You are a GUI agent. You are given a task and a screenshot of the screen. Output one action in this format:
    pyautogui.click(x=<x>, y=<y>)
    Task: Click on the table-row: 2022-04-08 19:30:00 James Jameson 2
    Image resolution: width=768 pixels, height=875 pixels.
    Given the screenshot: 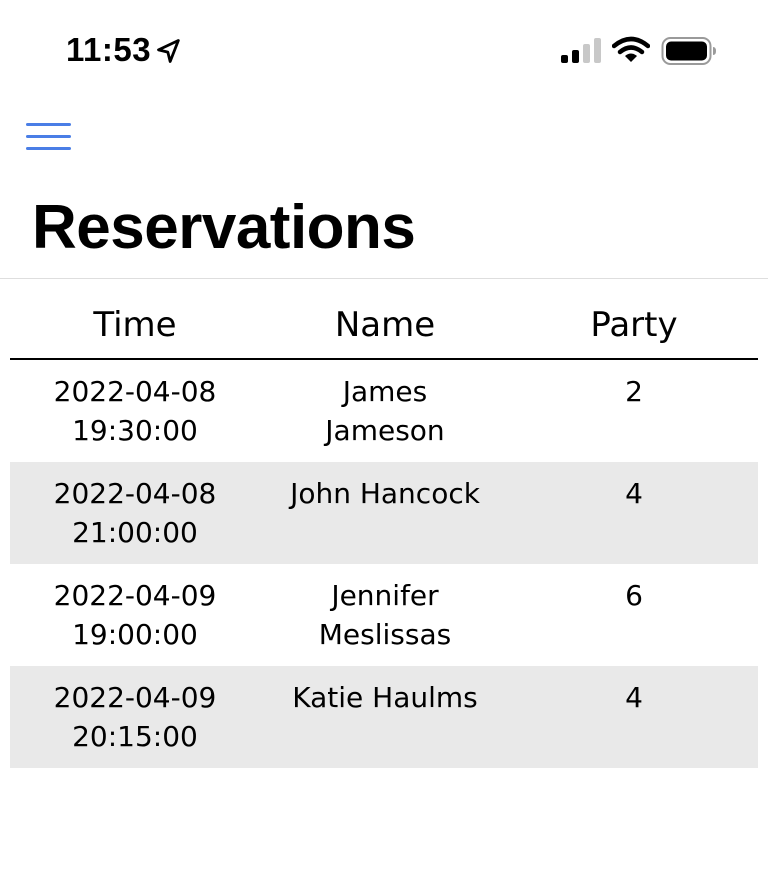 What is the action you would take?
    pyautogui.click(x=384, y=410)
    